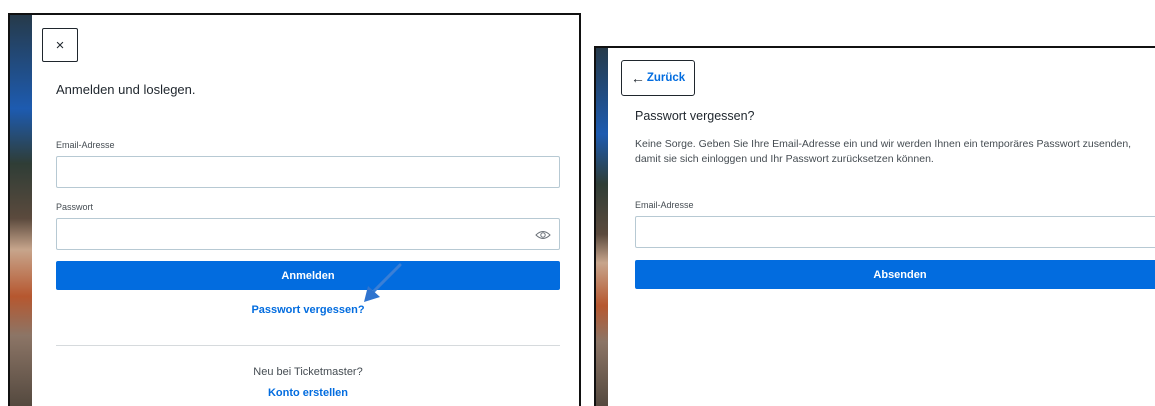 The width and height of the screenshot is (1155, 406). Describe the element at coordinates (666, 78) in the screenshot. I see `back-button-label: Zurück` at that location.